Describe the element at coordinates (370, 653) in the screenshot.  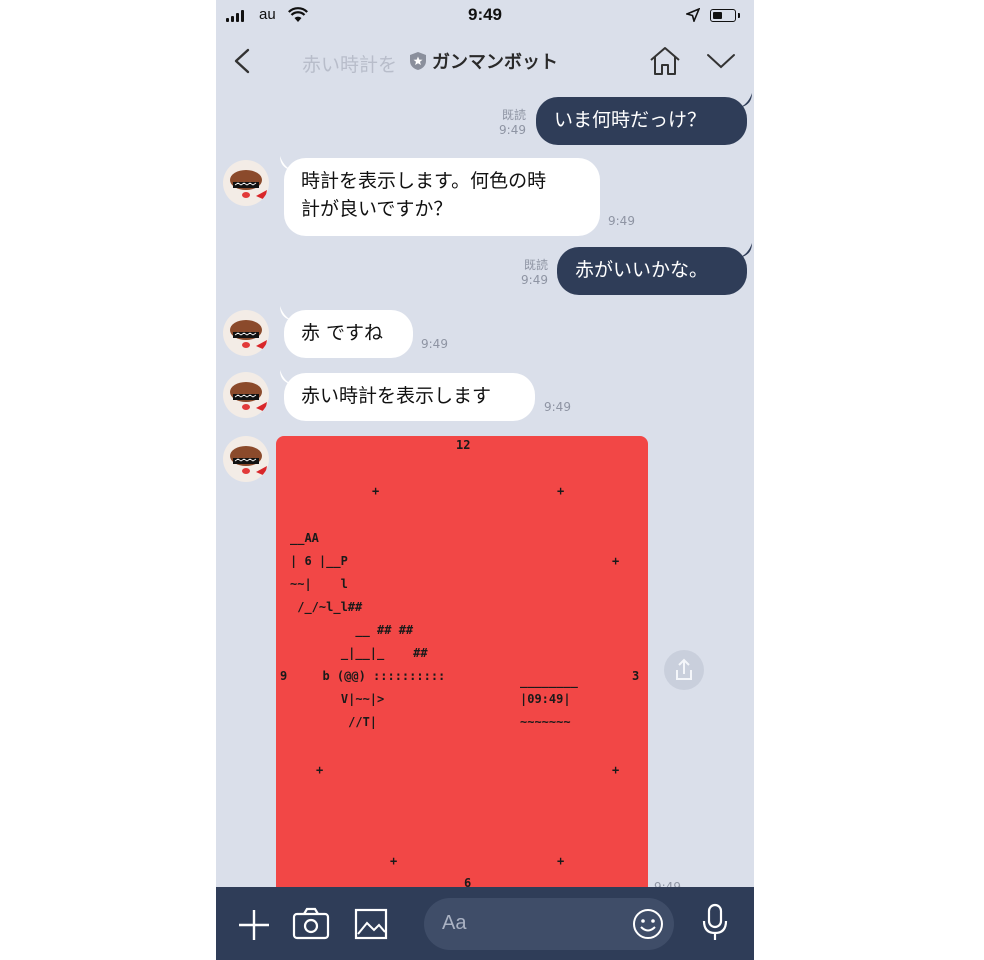
I see `ascii-art-line: _|__|_ ##` at that location.